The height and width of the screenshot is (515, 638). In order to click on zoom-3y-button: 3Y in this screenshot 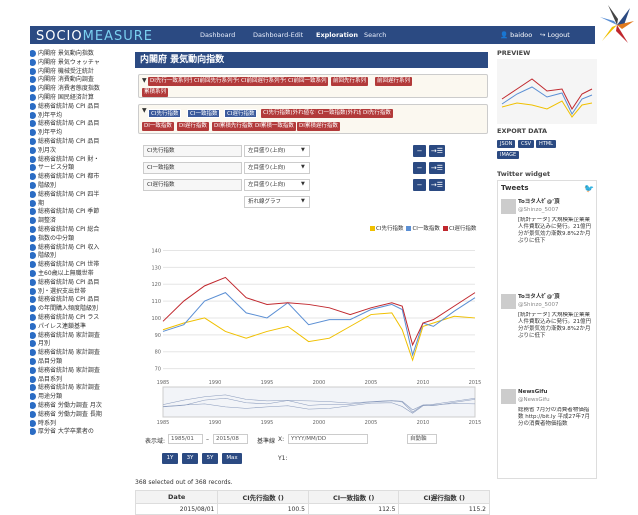, I will do `click(190, 458)`.